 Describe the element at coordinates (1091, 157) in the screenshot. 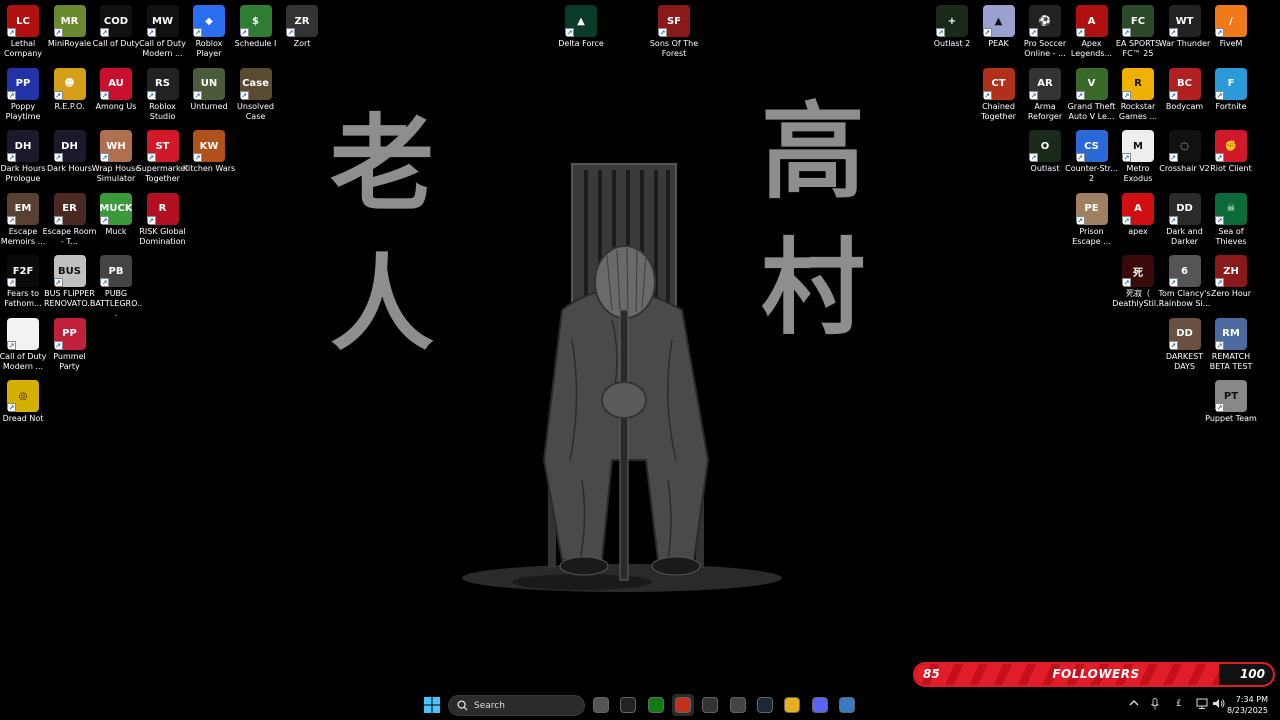

I see `desktop-icon-counter-str-2: CS ↗ Counter-Str... 2` at that location.